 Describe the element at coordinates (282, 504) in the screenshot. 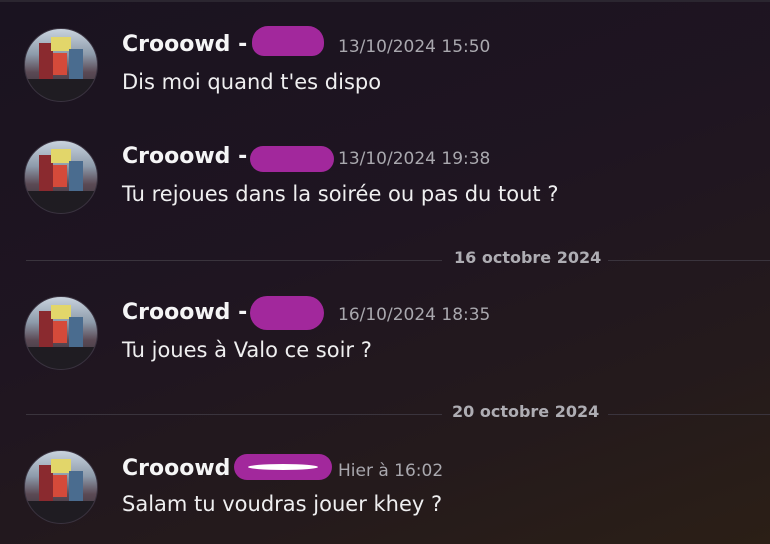

I see `message-text: Salam tu voudras jouer khey ?` at that location.